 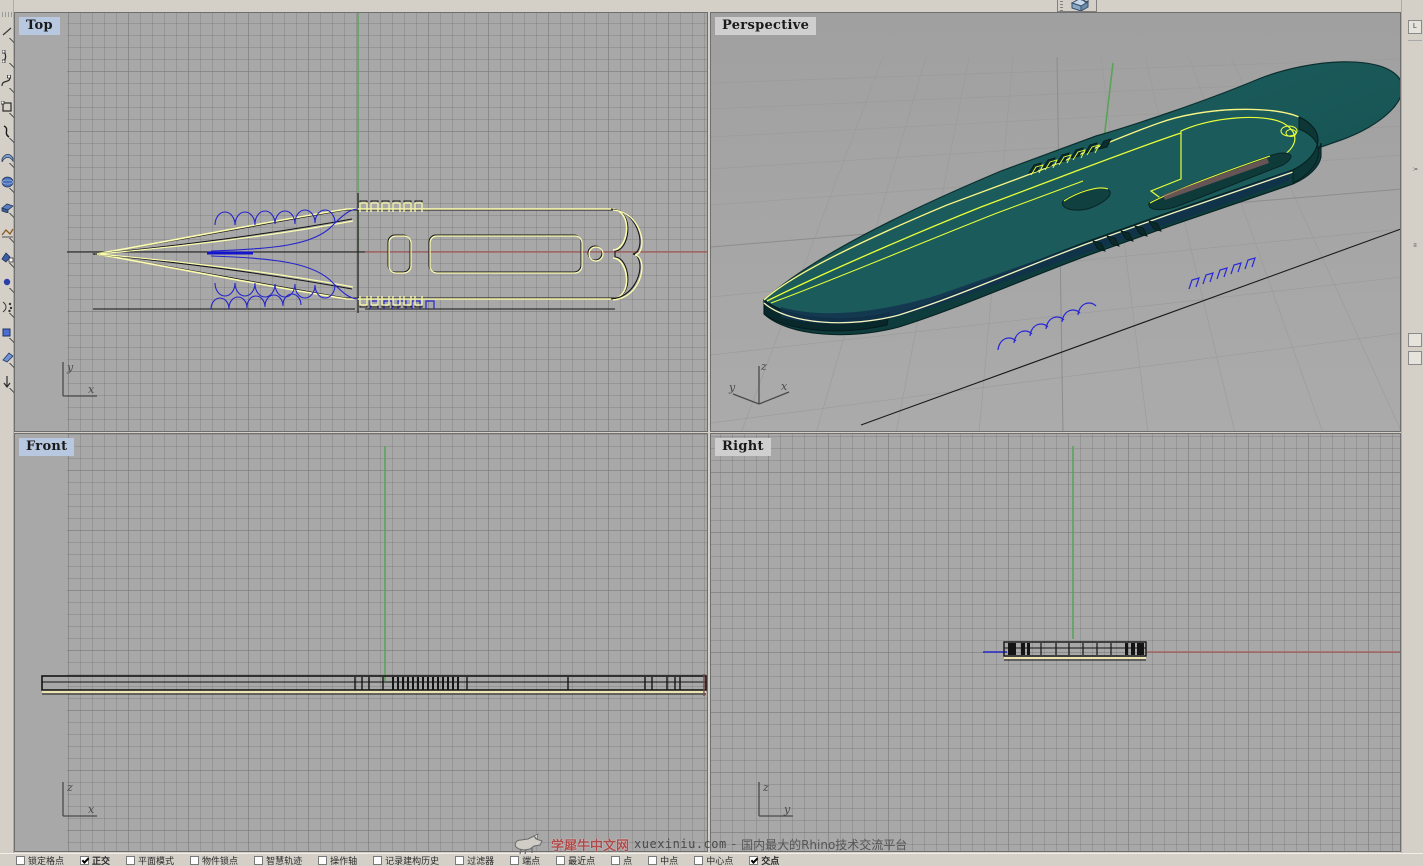 What do you see at coordinates (1412, 433) in the screenshot?
I see `right-panel: L := ≡` at bounding box center [1412, 433].